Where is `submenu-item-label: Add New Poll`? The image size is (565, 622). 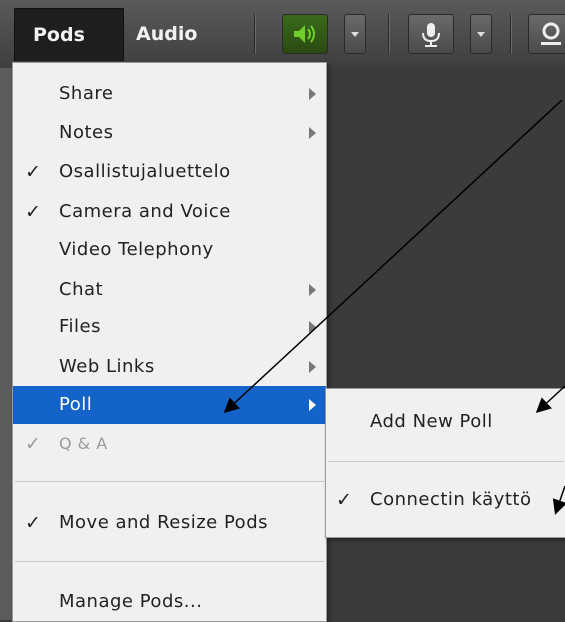 submenu-item-label: Add New Poll is located at coordinates (431, 421).